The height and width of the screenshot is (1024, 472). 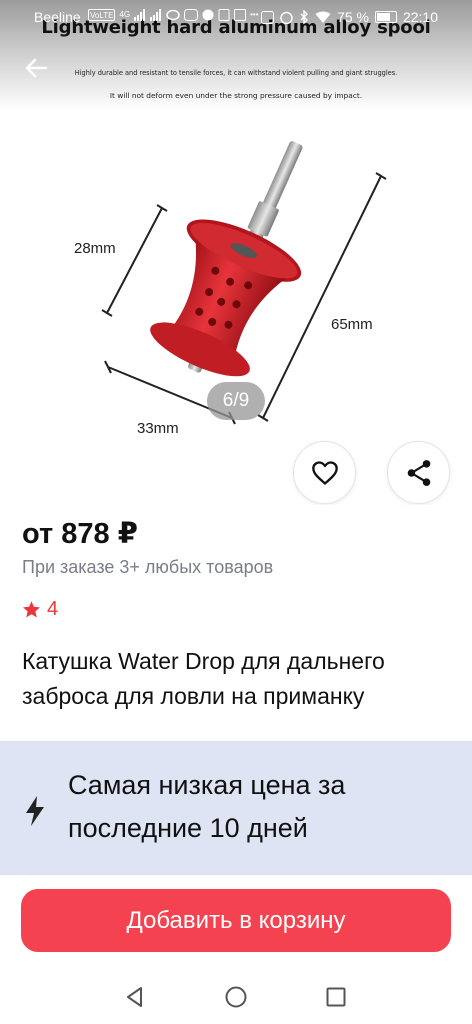 I want to click on triangle-back-icon, so click(x=135, y=997).